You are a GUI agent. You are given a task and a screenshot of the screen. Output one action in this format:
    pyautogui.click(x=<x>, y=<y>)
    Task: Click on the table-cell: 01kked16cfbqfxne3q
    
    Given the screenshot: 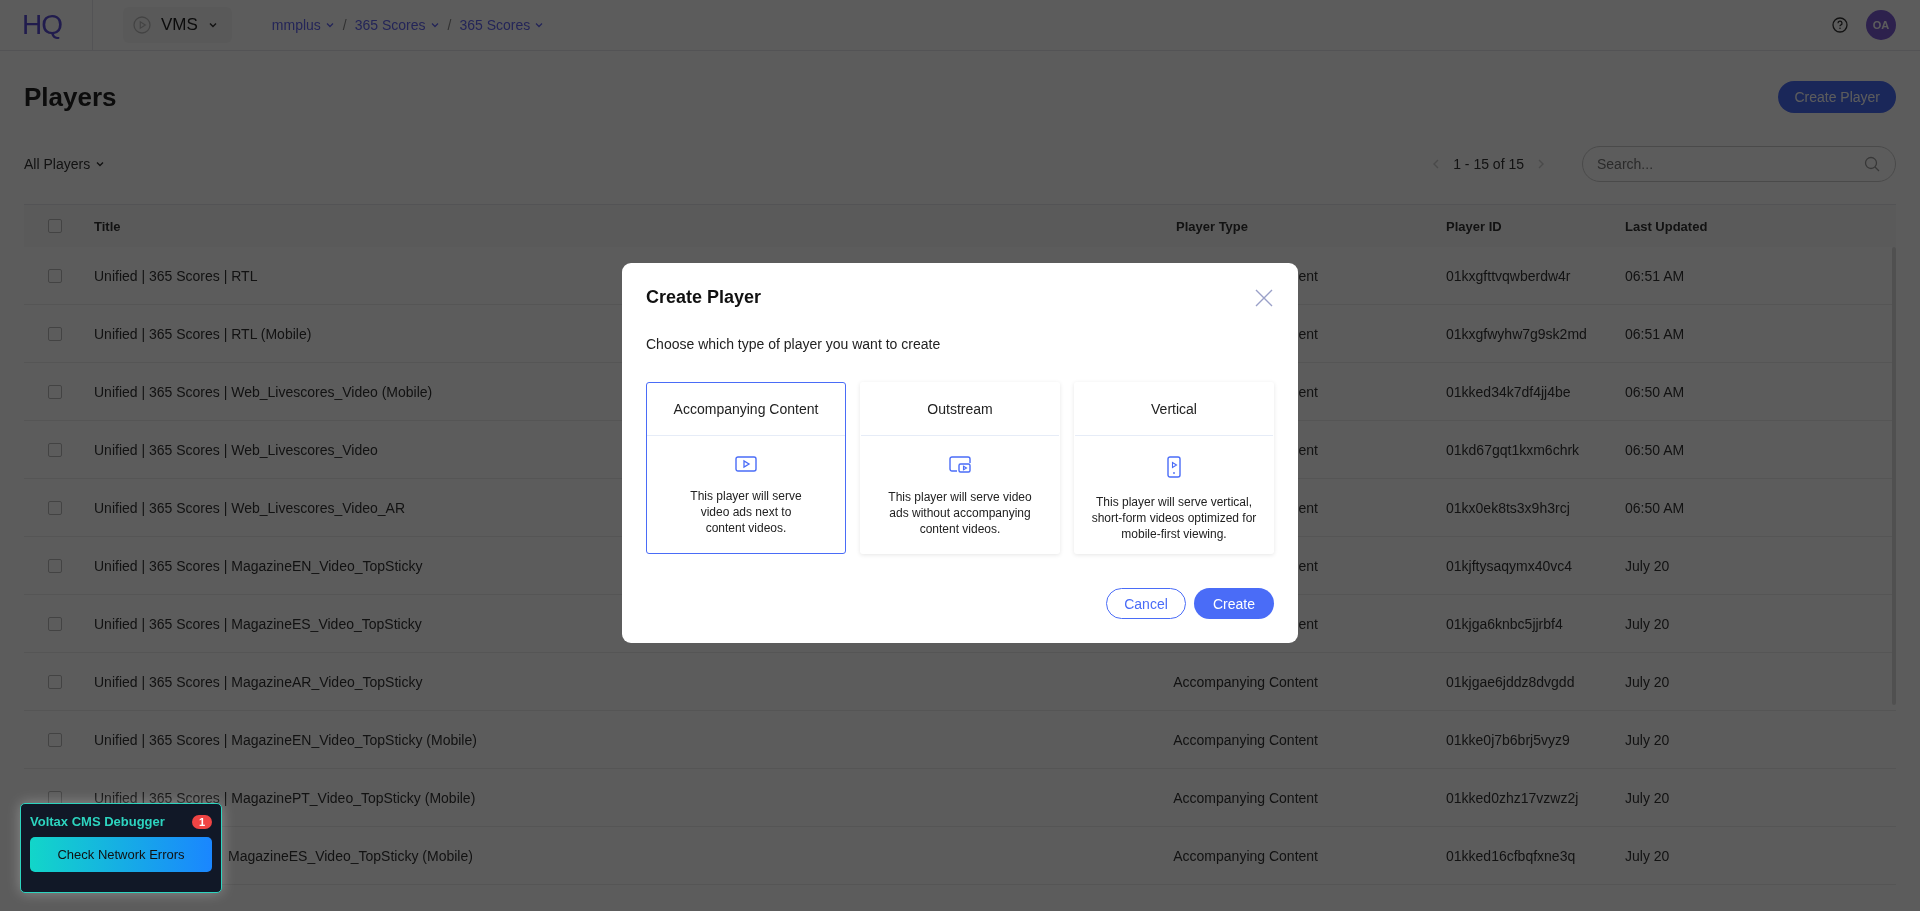 What is the action you would take?
    pyautogui.click(x=1511, y=855)
    